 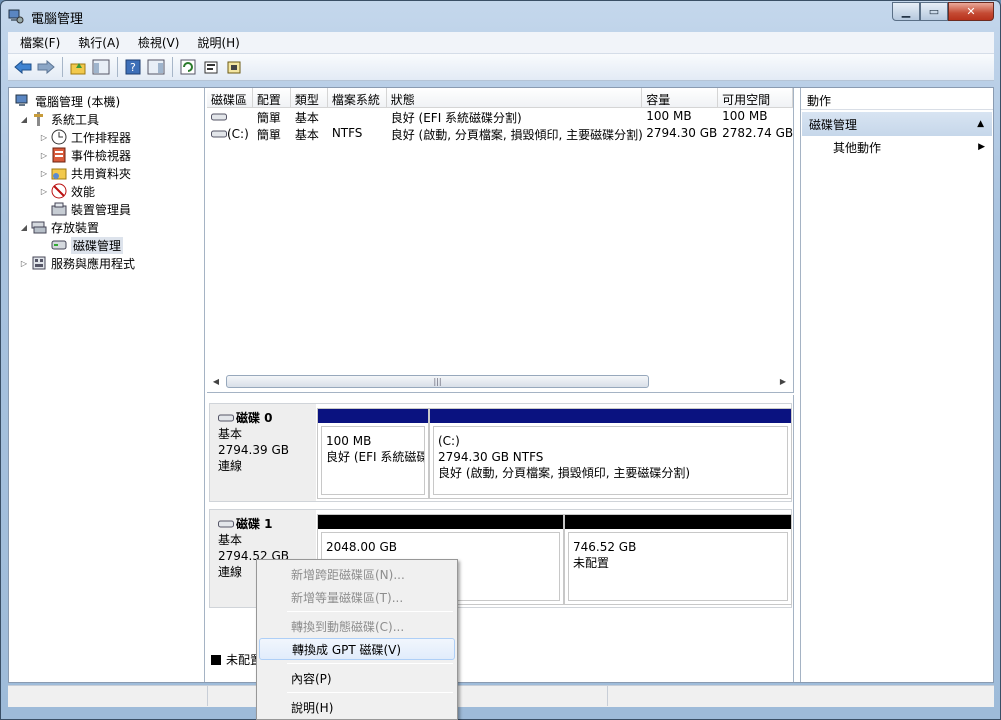 I want to click on tree-item-device-manager: 裝置管理員, so click(x=106, y=209).